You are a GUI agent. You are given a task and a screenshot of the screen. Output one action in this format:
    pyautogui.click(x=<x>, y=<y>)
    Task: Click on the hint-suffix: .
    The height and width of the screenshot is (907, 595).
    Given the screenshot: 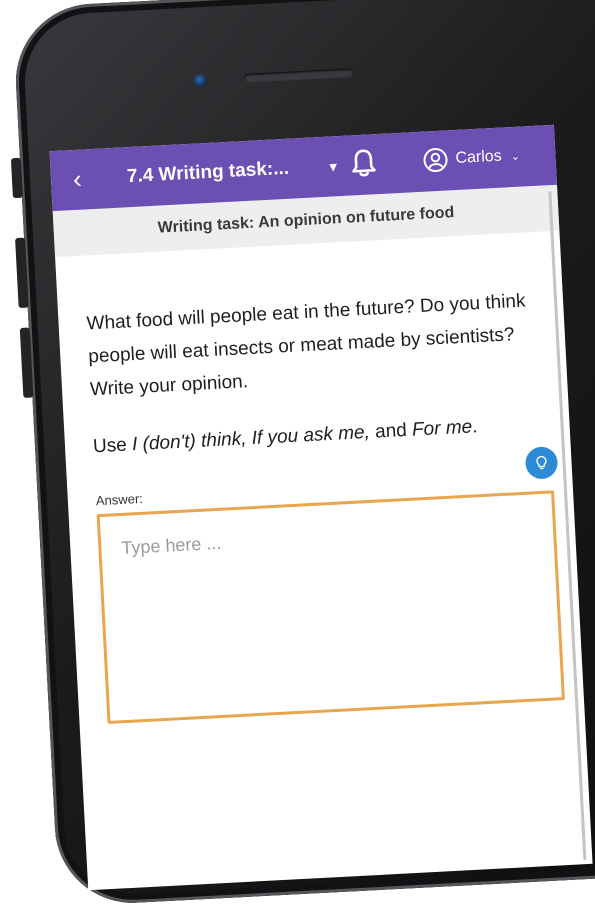 What is the action you would take?
    pyautogui.click(x=475, y=426)
    